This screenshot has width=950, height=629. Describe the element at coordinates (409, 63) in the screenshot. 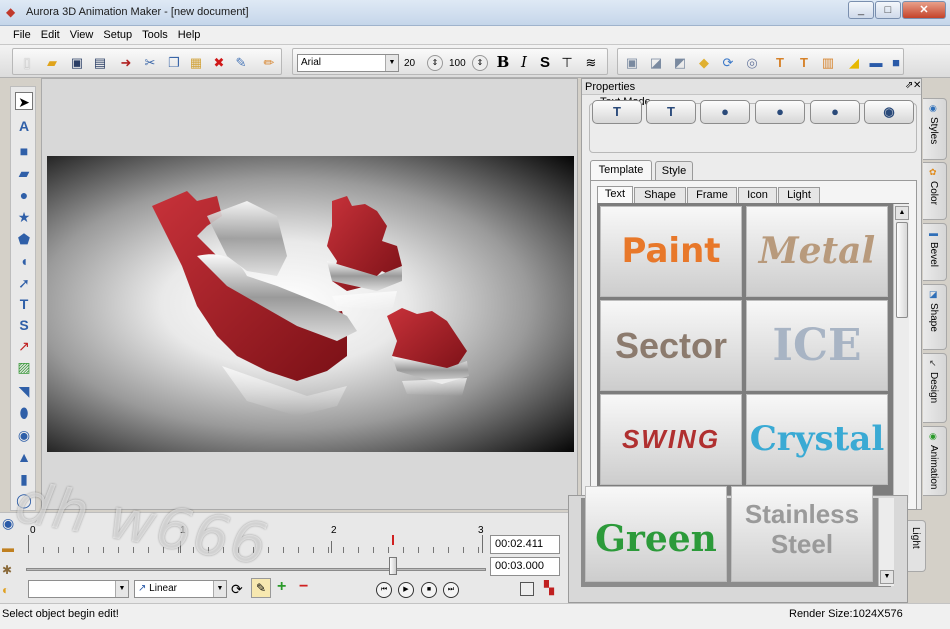

I see `font-size-value: 20` at that location.